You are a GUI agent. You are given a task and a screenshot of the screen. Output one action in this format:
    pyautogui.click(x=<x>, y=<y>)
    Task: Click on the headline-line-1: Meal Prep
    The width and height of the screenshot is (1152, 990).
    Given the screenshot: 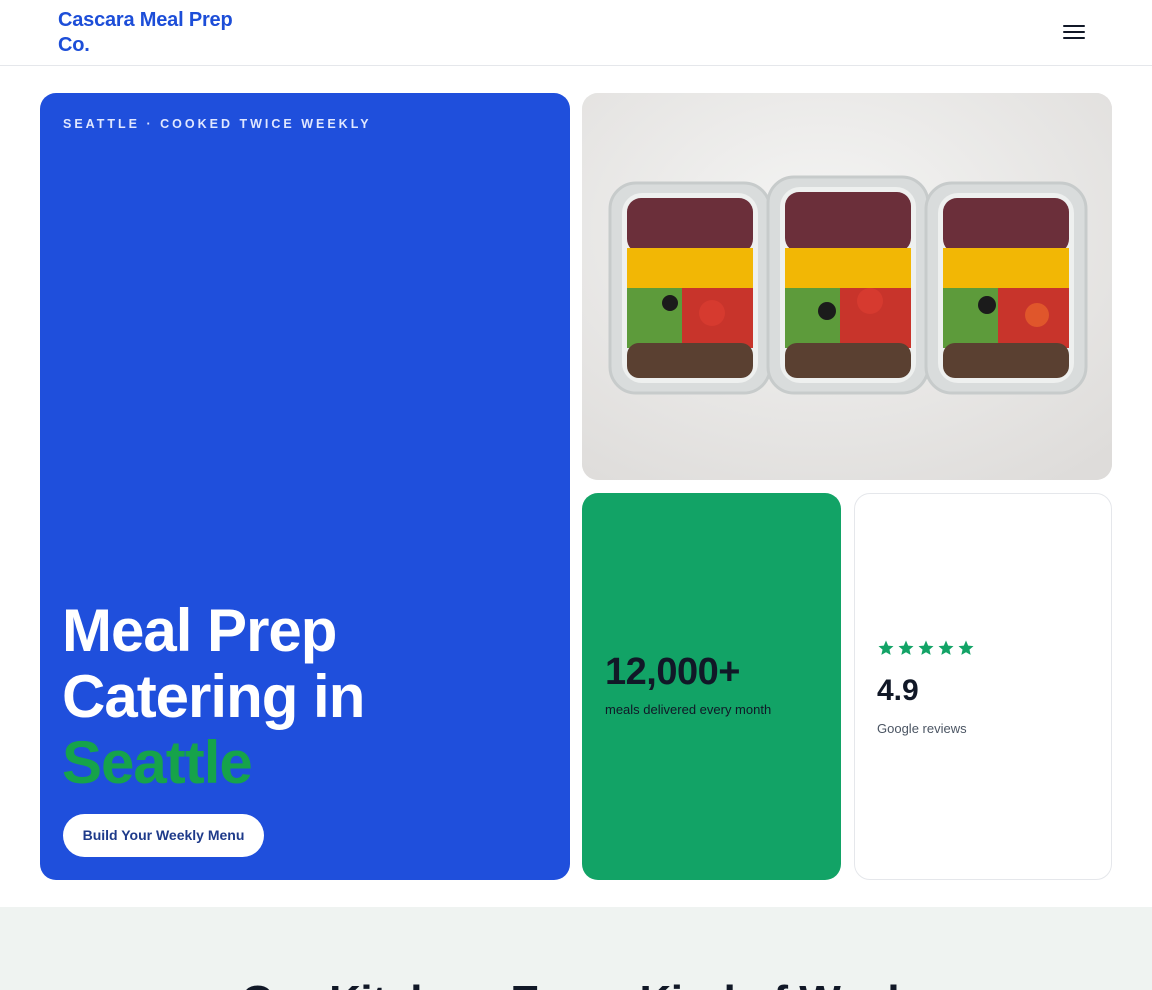 What is the action you would take?
    pyautogui.click(x=199, y=630)
    